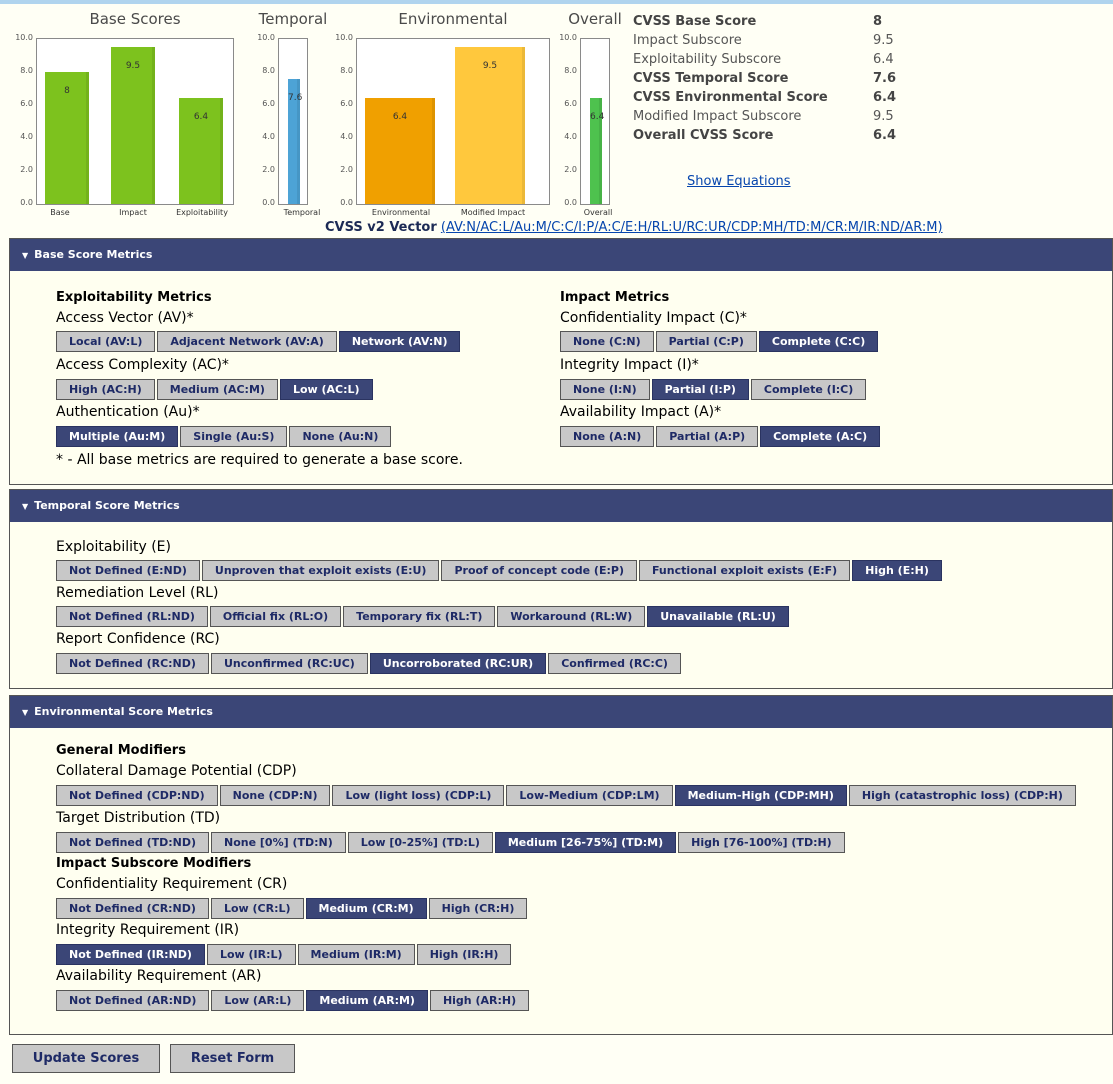  What do you see at coordinates (761, 842) in the screenshot?
I see `option-high-76-100-td-h: High [76-100%] (TD:H)` at bounding box center [761, 842].